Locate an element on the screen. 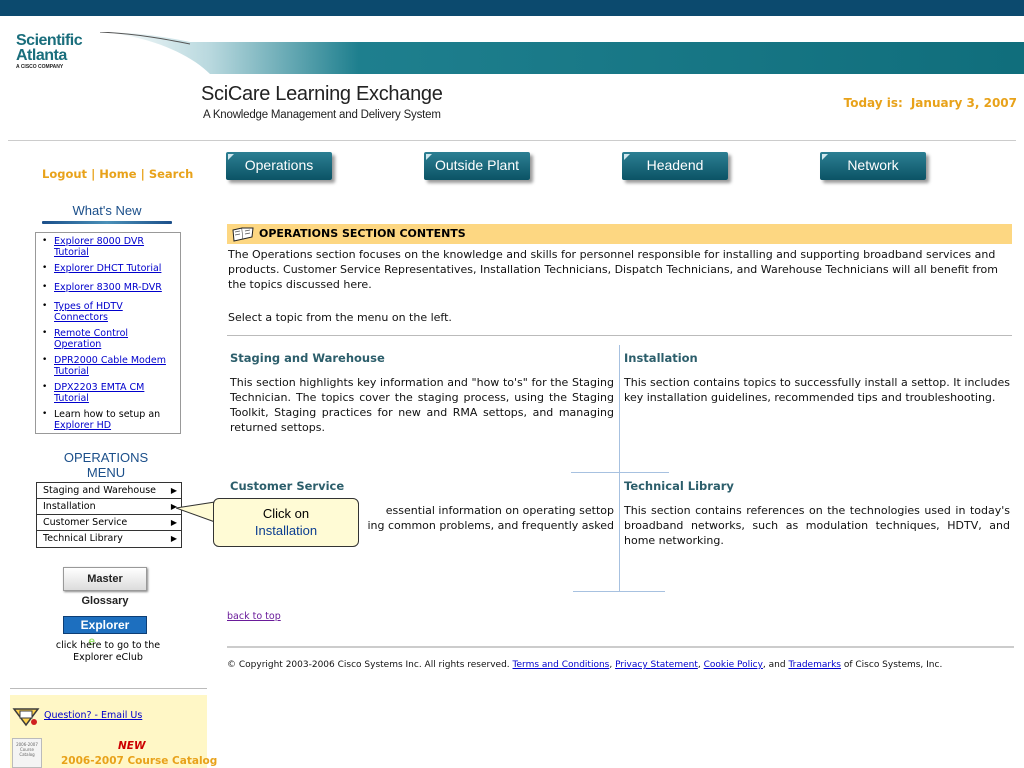 This screenshot has height=768, width=1024. nav-outside-plant-button: Outside Plant is located at coordinates (477, 166).